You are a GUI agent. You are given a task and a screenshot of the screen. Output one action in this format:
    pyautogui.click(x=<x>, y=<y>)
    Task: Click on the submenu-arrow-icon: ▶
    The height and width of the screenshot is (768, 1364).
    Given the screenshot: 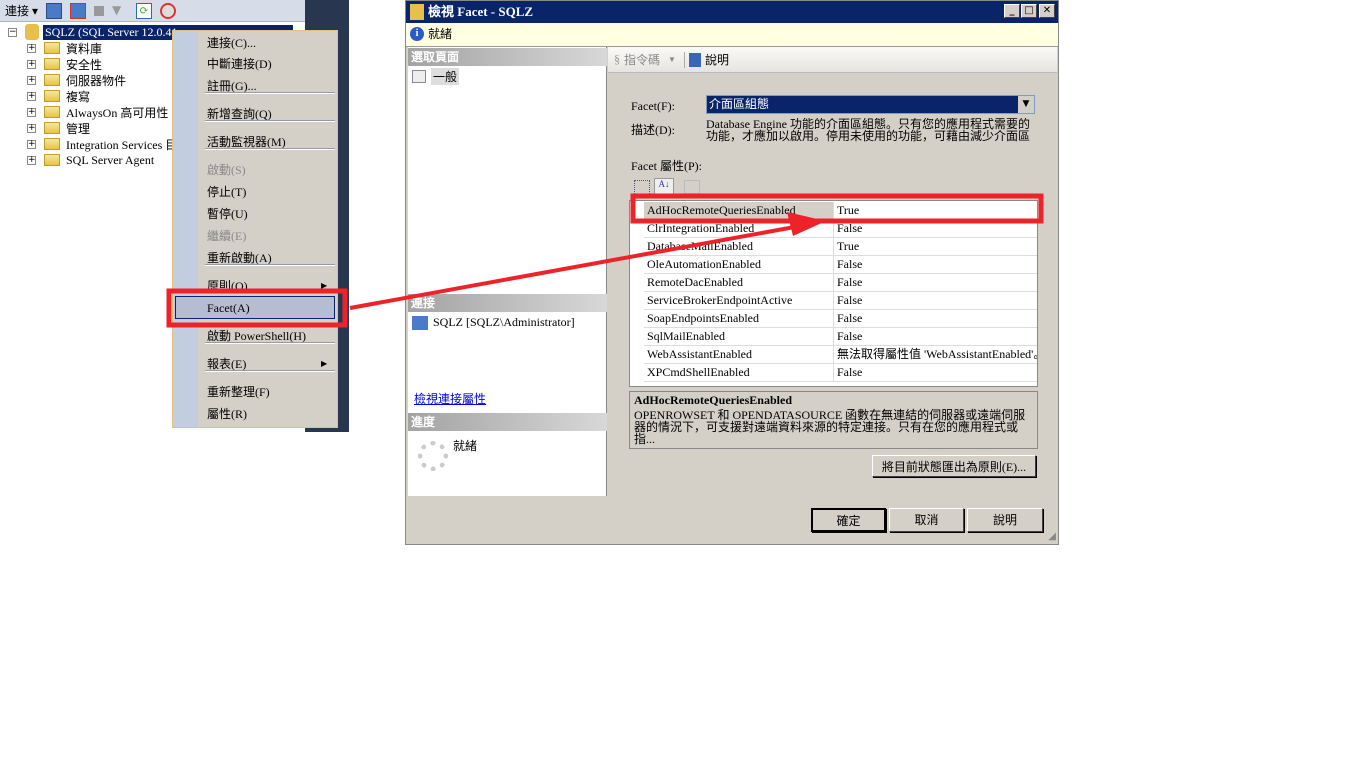 What is the action you would take?
    pyautogui.click(x=324, y=285)
    